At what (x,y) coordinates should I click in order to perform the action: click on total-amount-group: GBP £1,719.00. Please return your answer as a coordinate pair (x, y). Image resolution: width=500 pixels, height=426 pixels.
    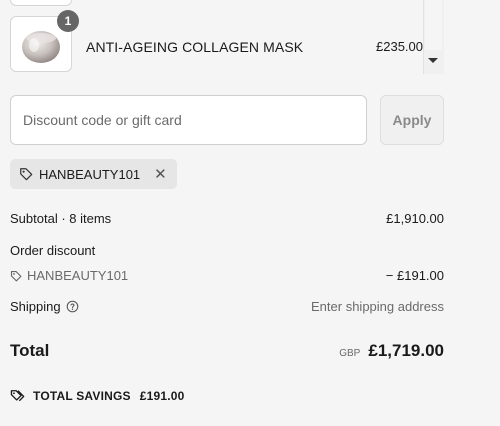
    Looking at the image, I should click on (391, 351).